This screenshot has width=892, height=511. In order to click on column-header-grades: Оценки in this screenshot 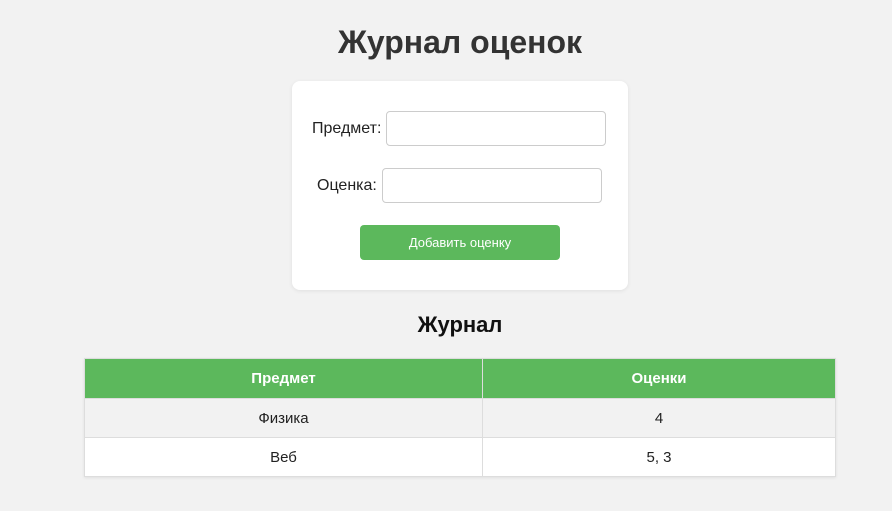, I will do `click(659, 378)`.